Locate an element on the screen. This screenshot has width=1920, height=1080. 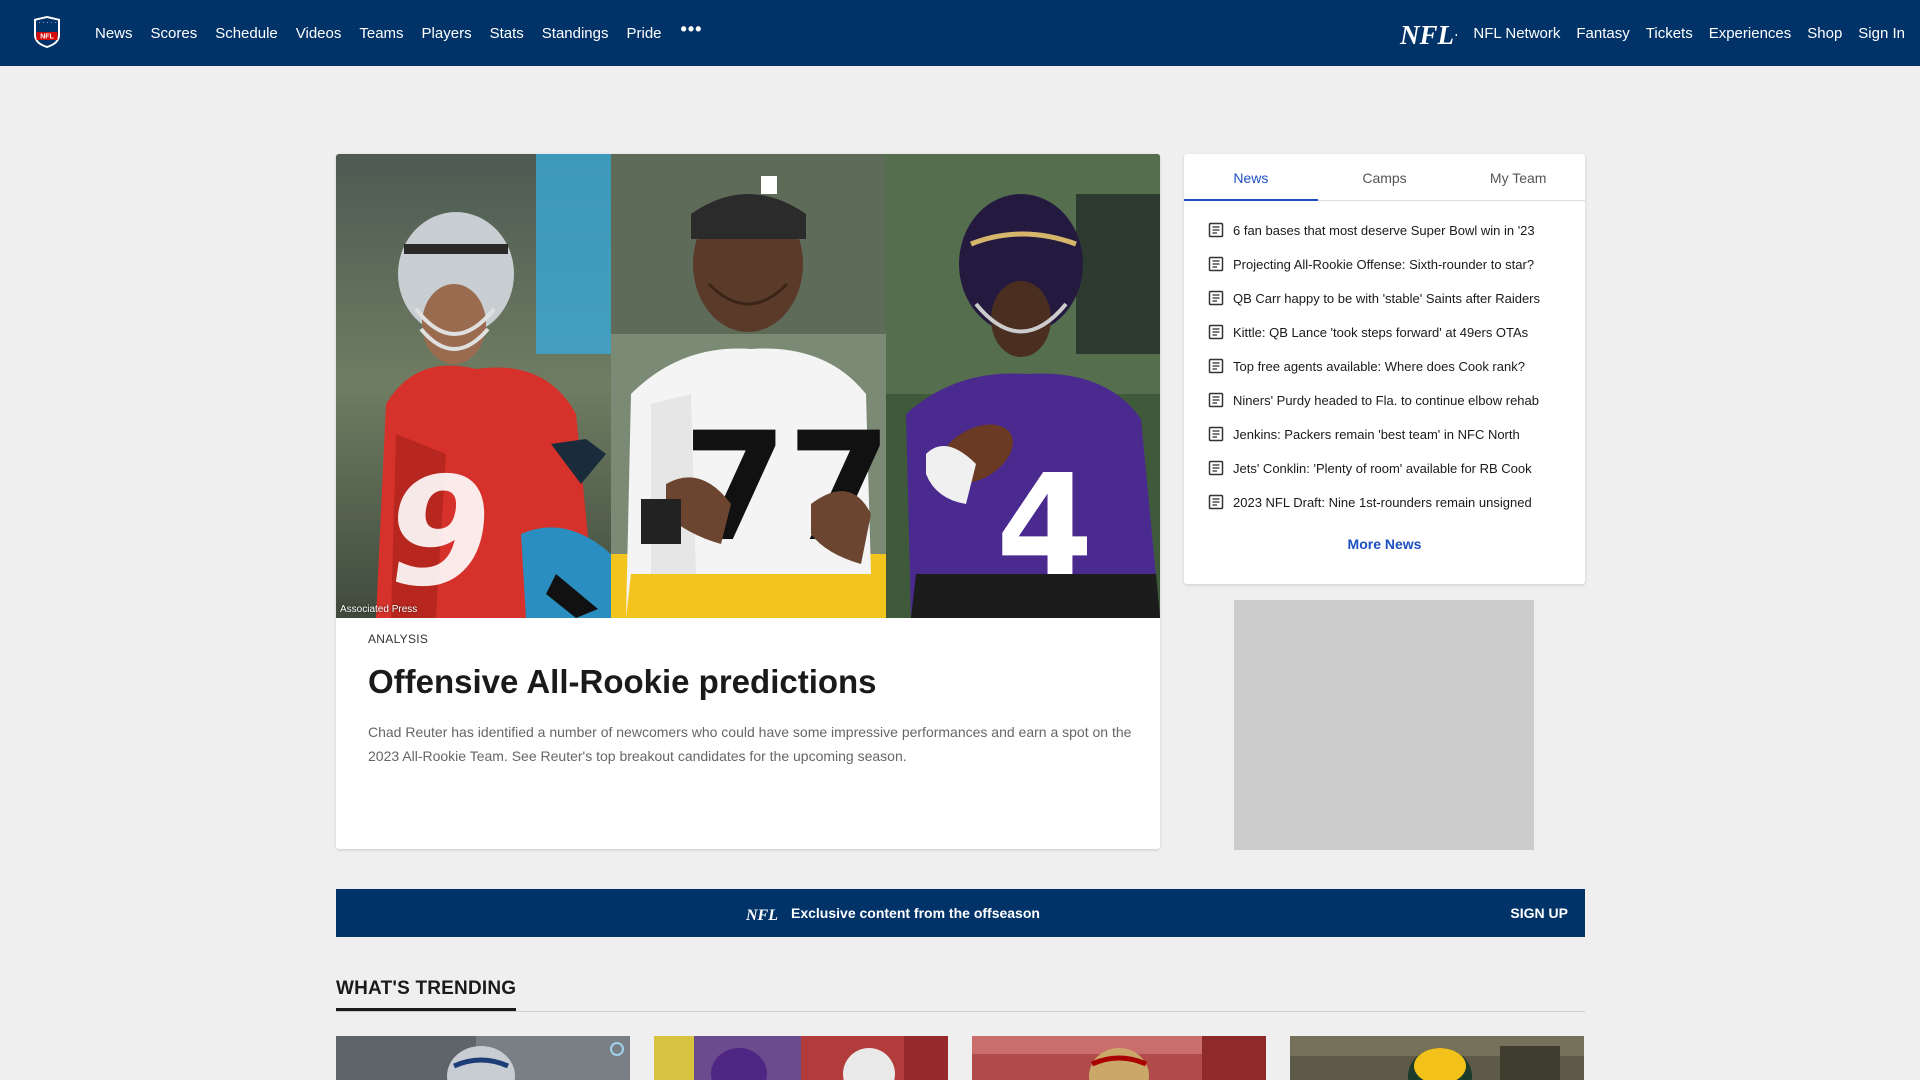
sign-up-button: SIGN UP is located at coordinates (1539, 913).